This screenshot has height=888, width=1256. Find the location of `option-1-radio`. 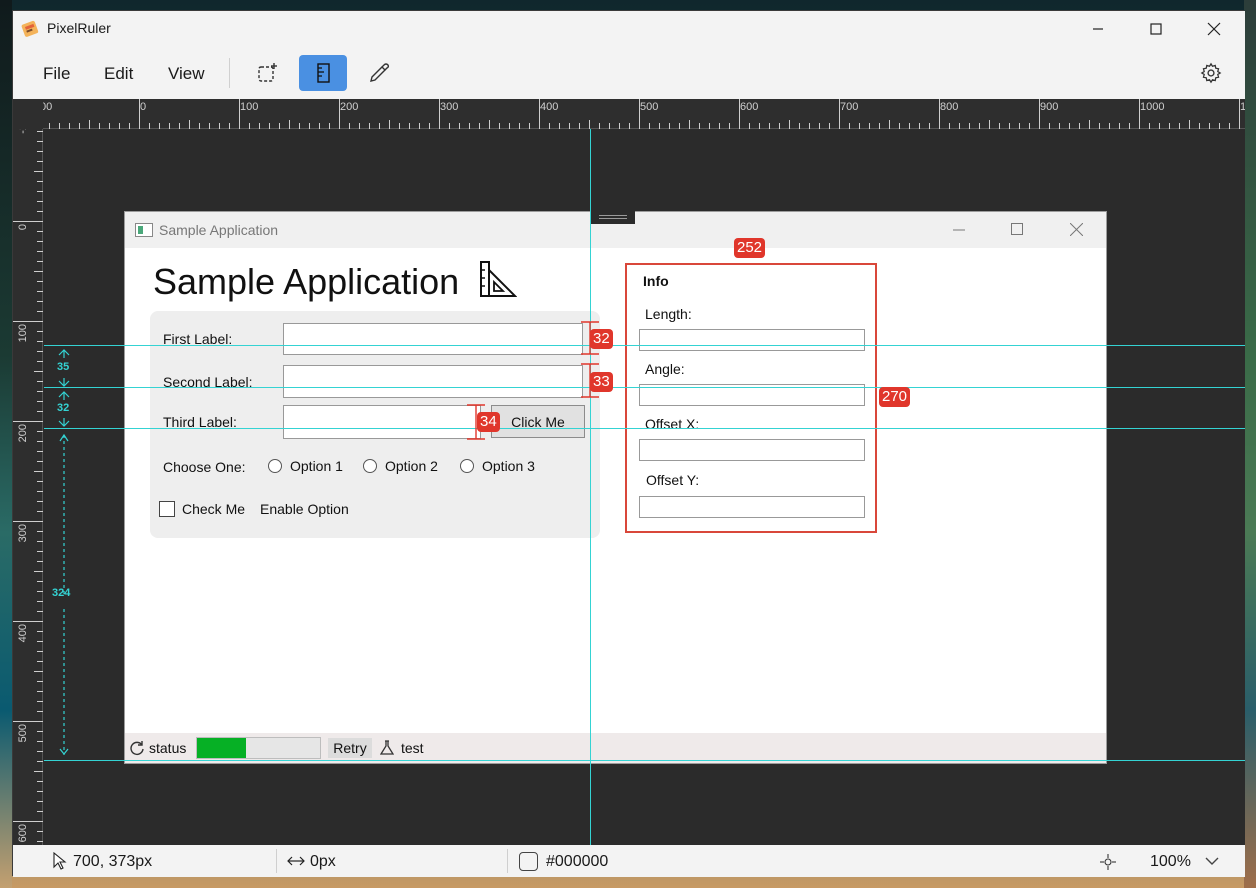

option-1-radio is located at coordinates (275, 466).